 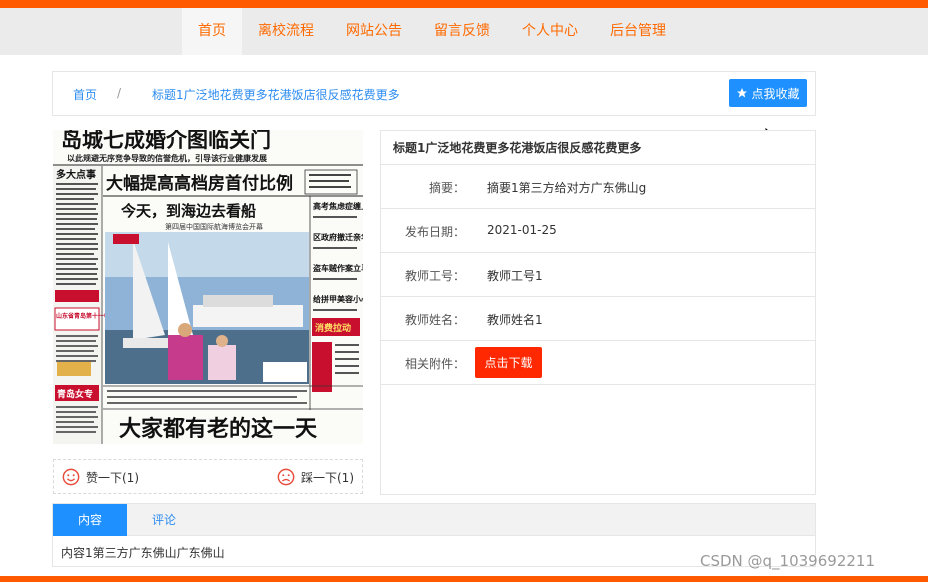 I want to click on teacher-id-value: 教师工号1, so click(x=515, y=276).